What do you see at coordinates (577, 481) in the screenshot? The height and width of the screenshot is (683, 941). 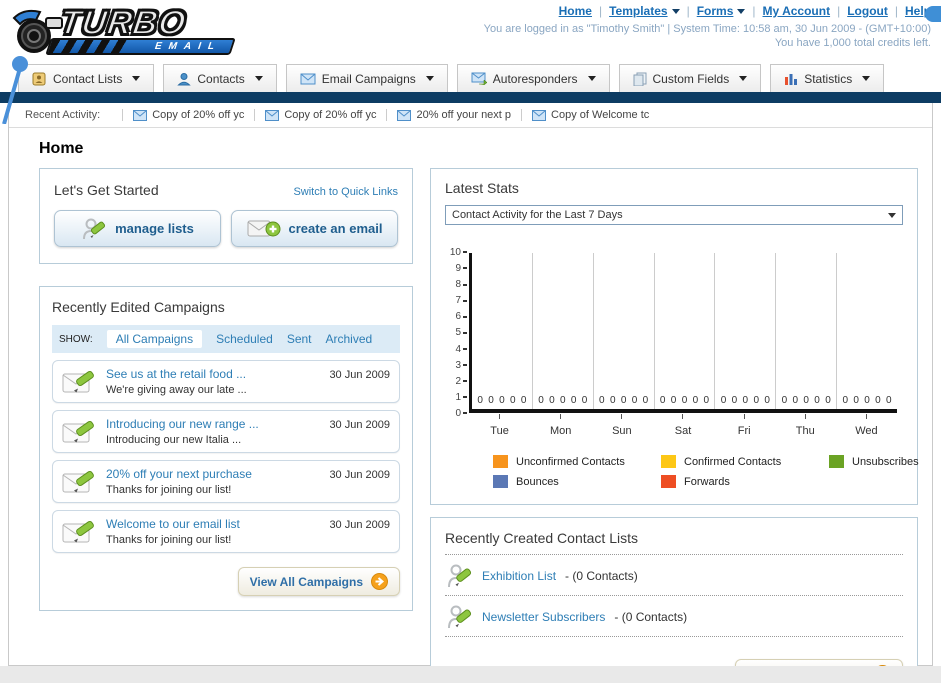 I see `legend-item: Bounces` at bounding box center [577, 481].